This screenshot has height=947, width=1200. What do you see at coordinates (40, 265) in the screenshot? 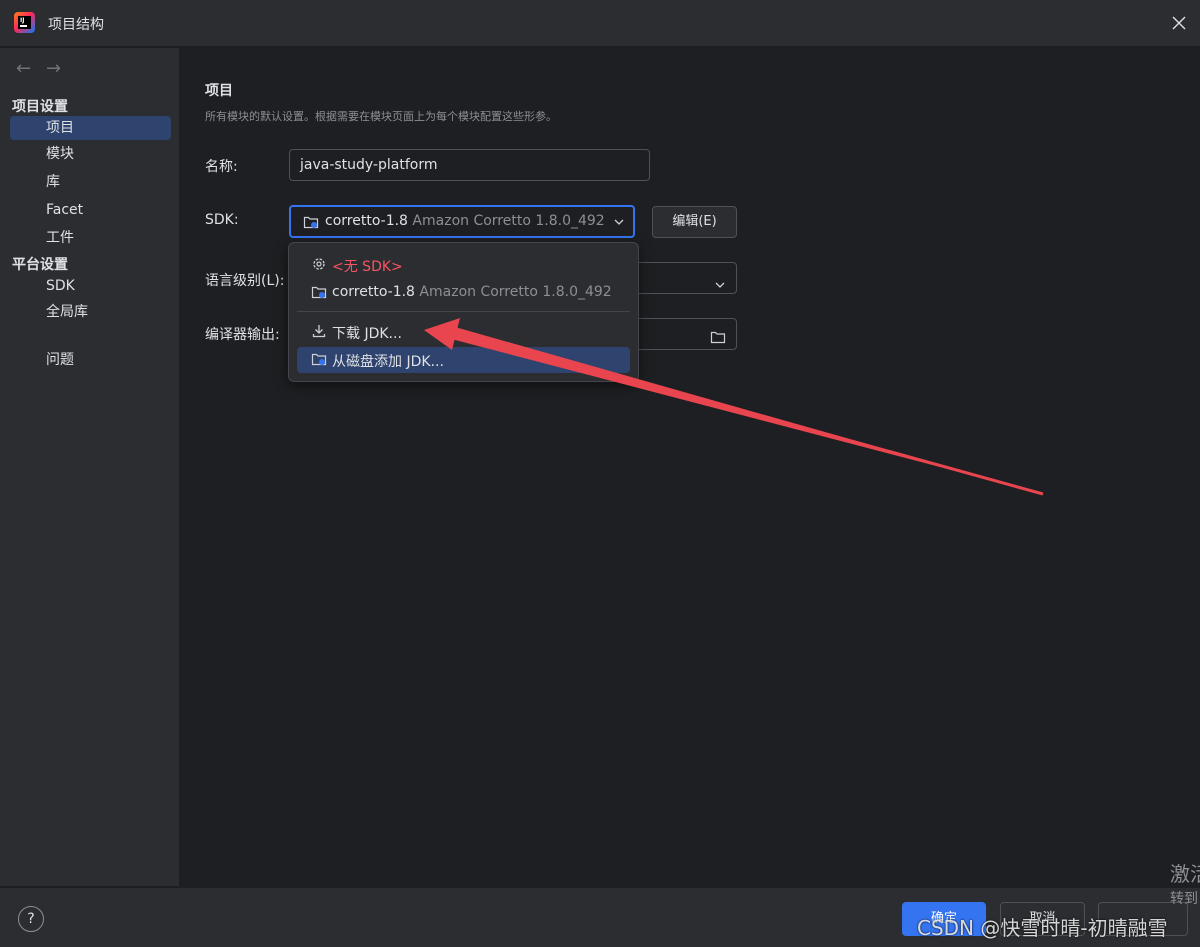
I see `platform-settings-heading: 平台设置` at bounding box center [40, 265].